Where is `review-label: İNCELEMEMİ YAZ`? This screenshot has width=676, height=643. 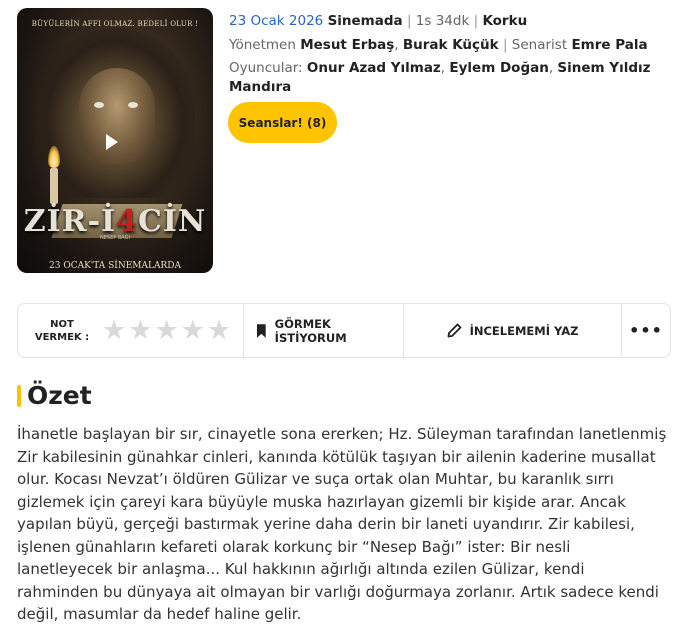 review-label: İNCELEMEMİ YAZ is located at coordinates (524, 330).